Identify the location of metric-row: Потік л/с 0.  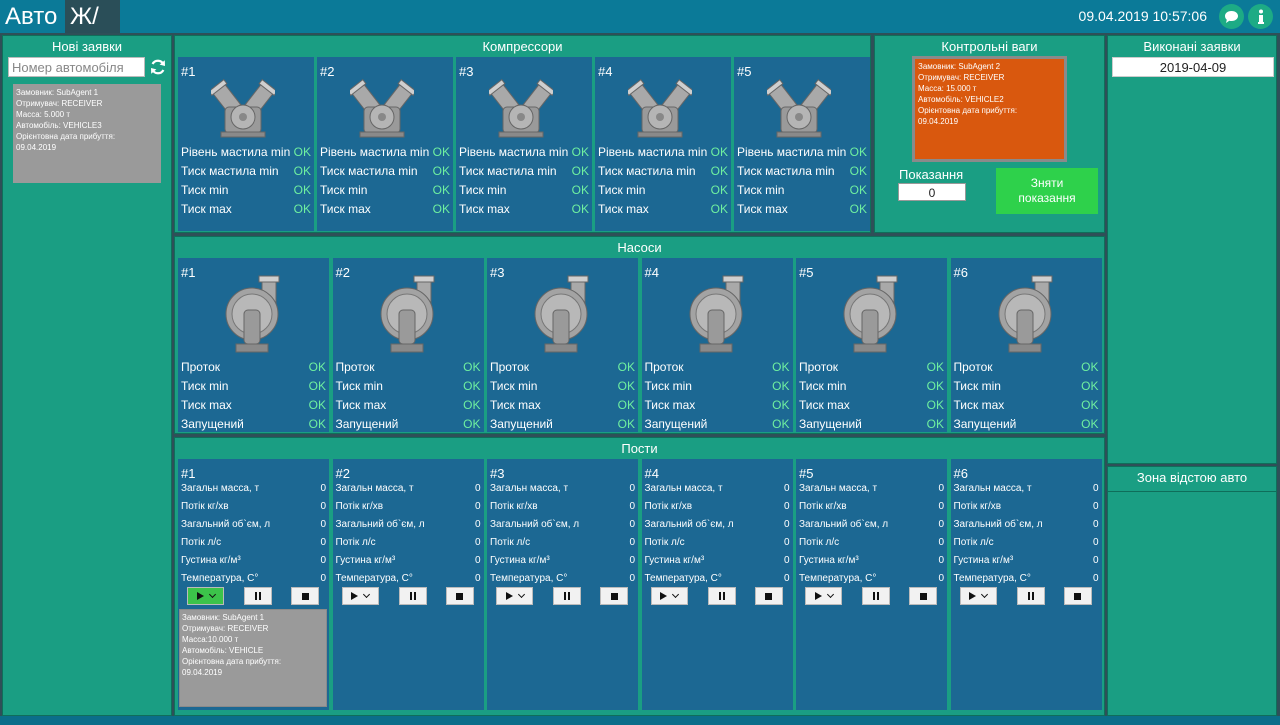
(408, 542).